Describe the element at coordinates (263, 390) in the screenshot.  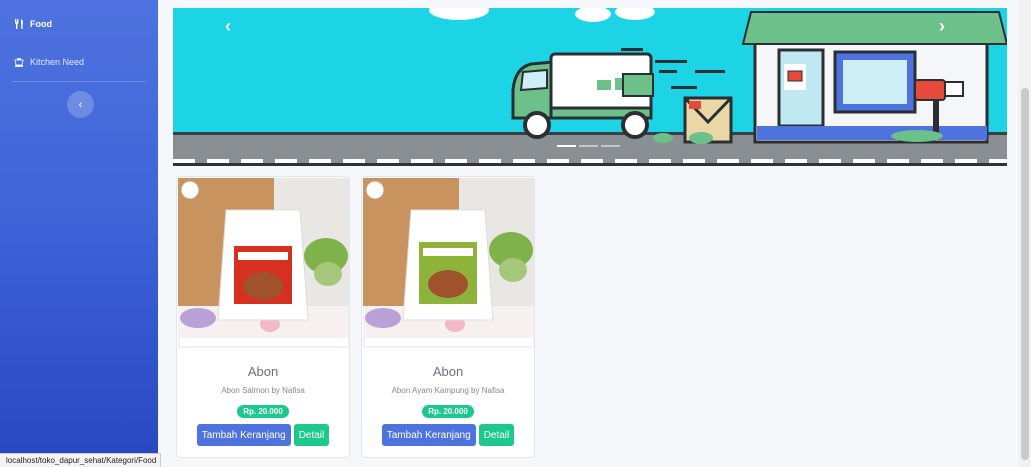
I see `product-description: Abon Salmon by Nafisa` at that location.